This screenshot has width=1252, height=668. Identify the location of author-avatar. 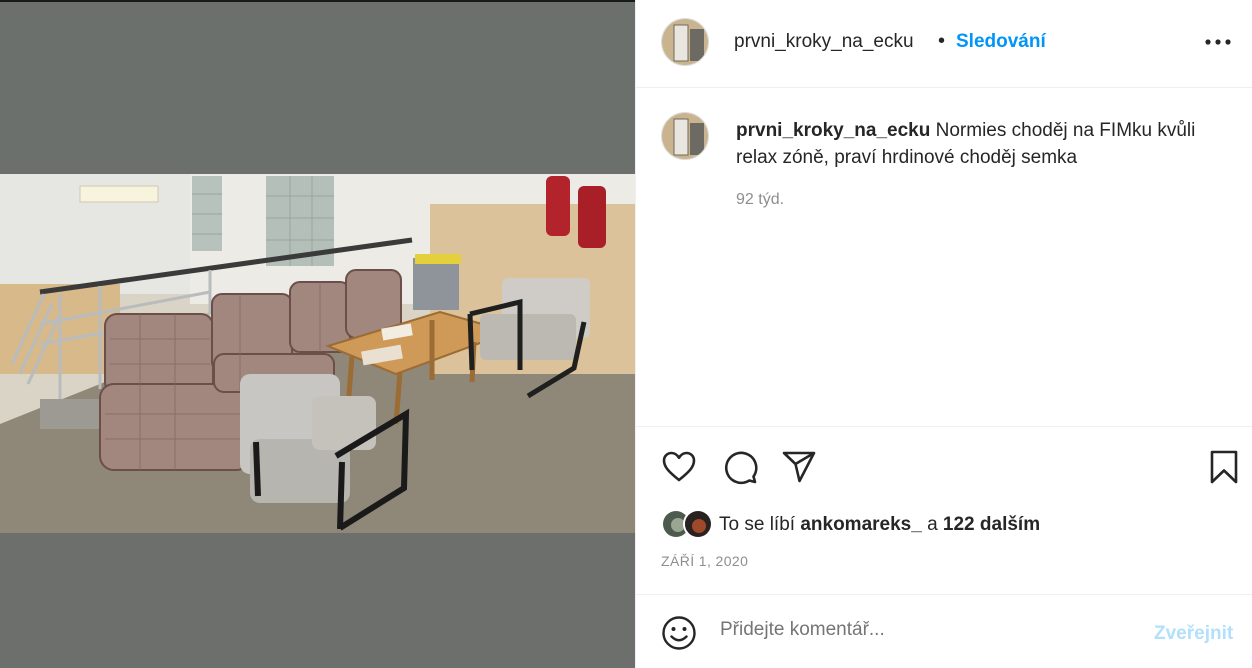
(685, 42).